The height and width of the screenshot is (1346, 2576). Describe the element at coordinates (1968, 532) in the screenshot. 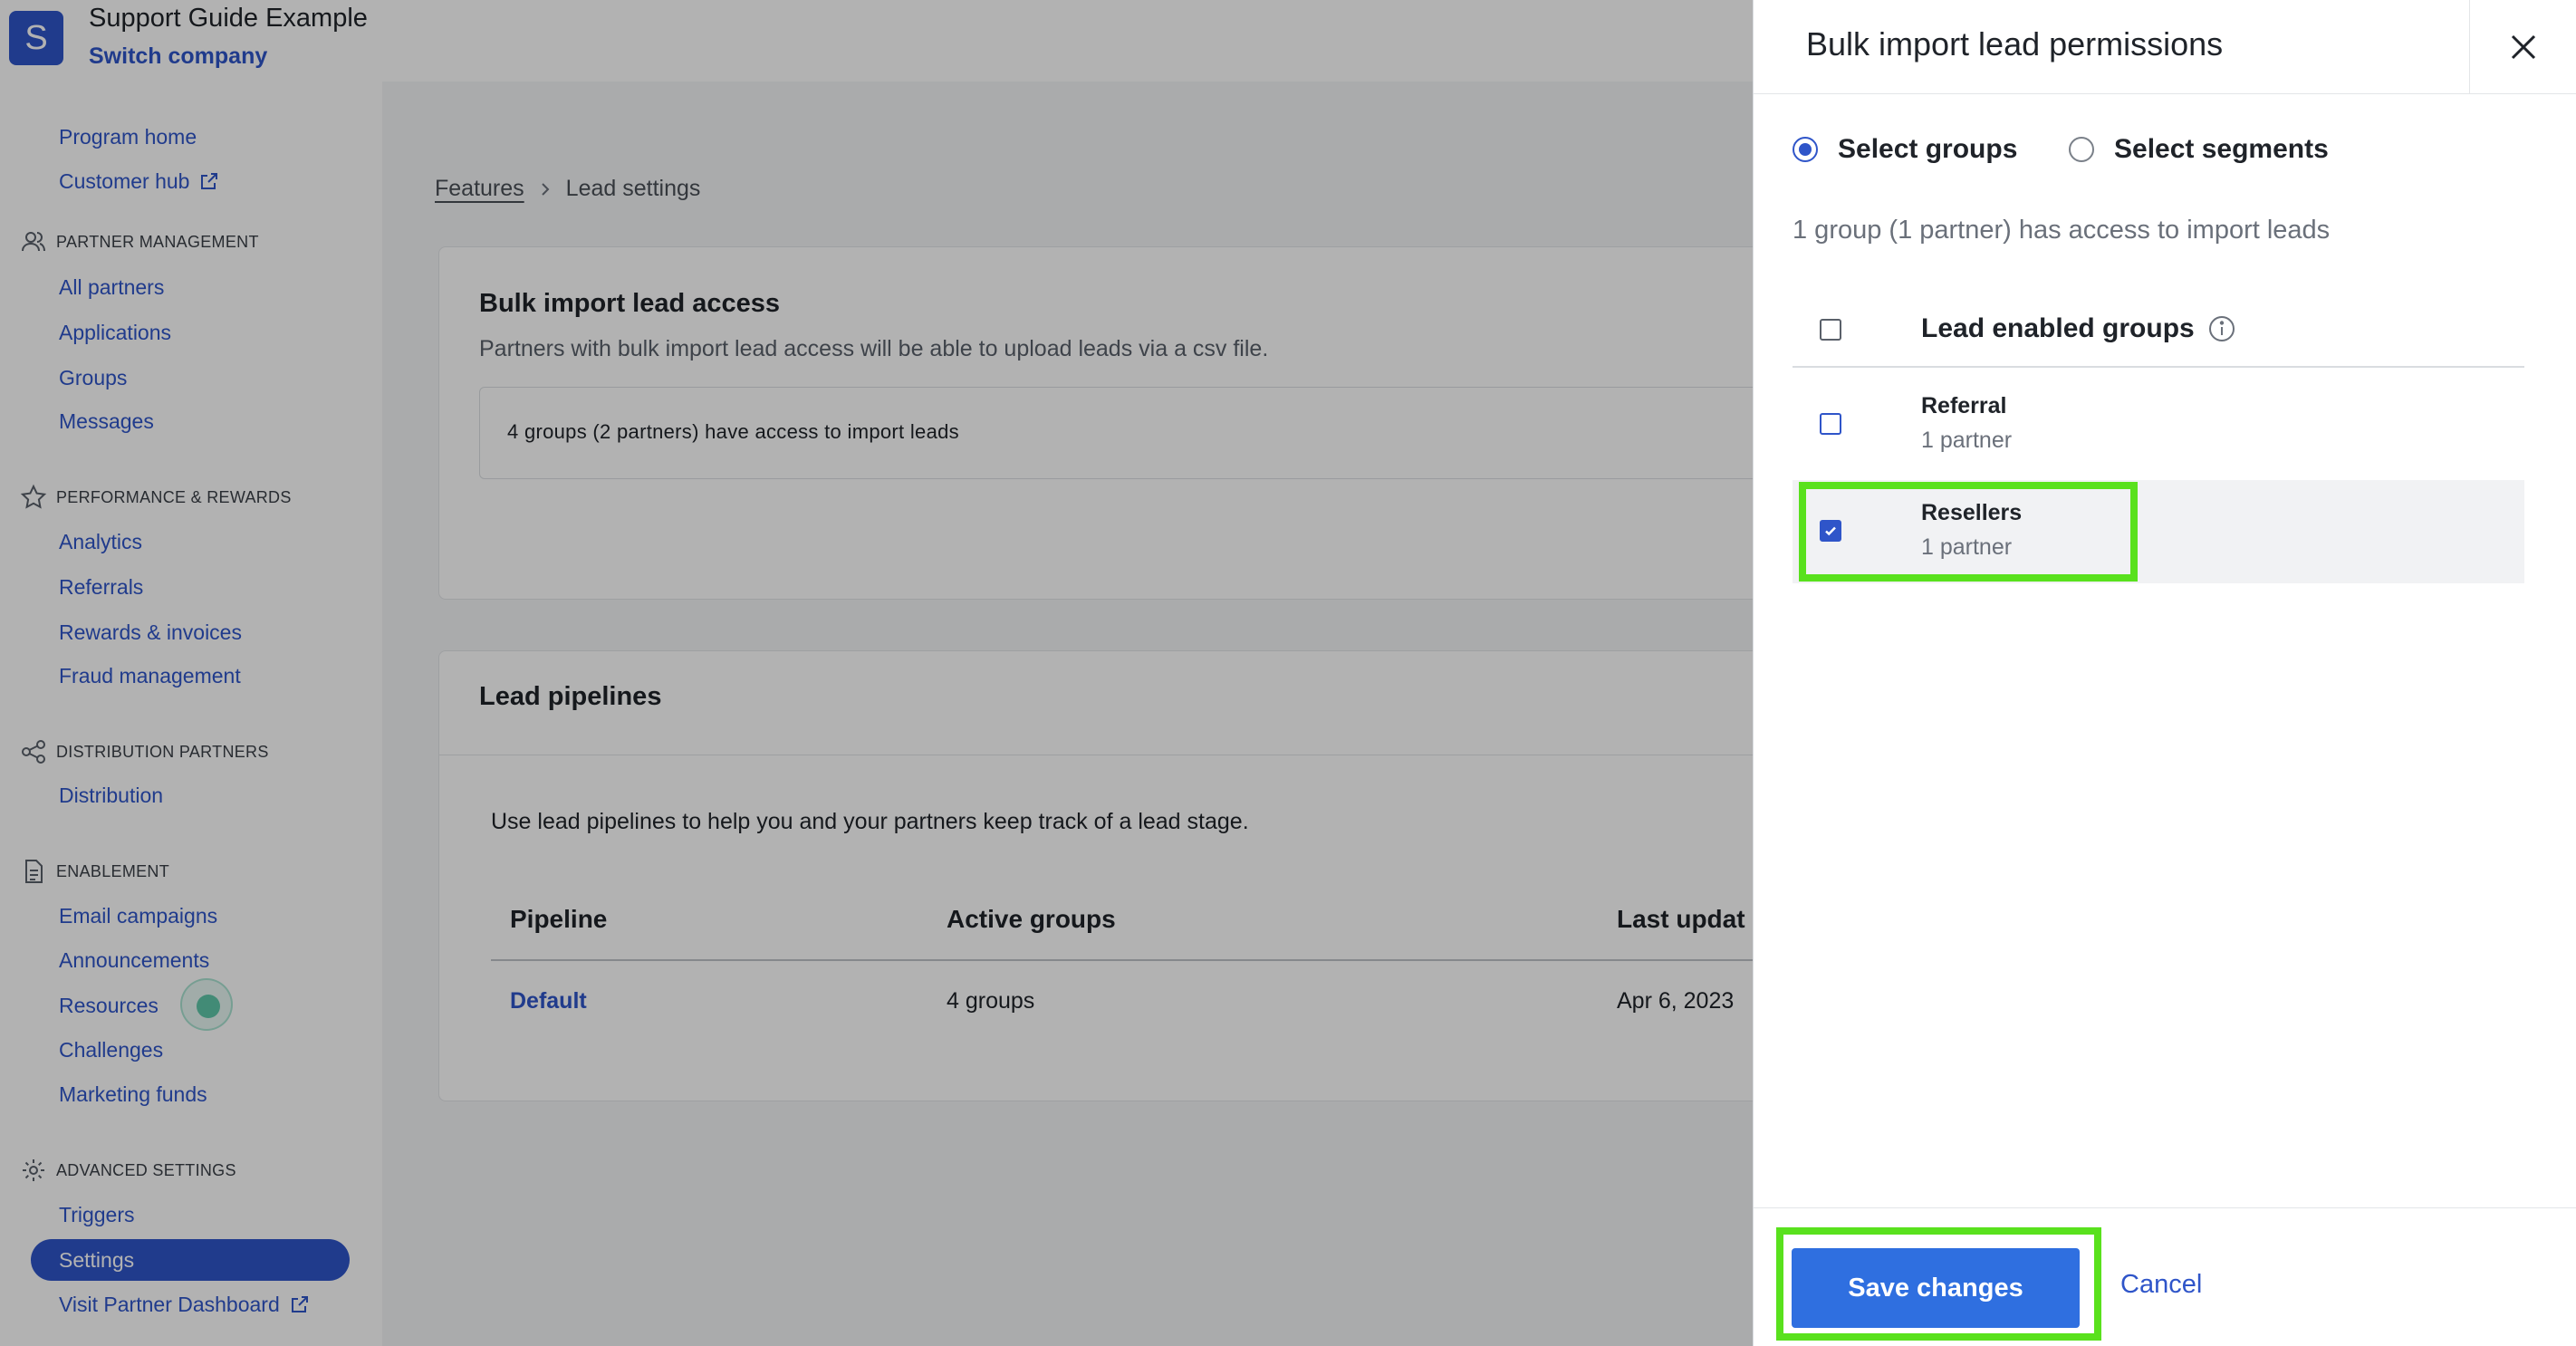

I see `highlight-box-resellers` at that location.